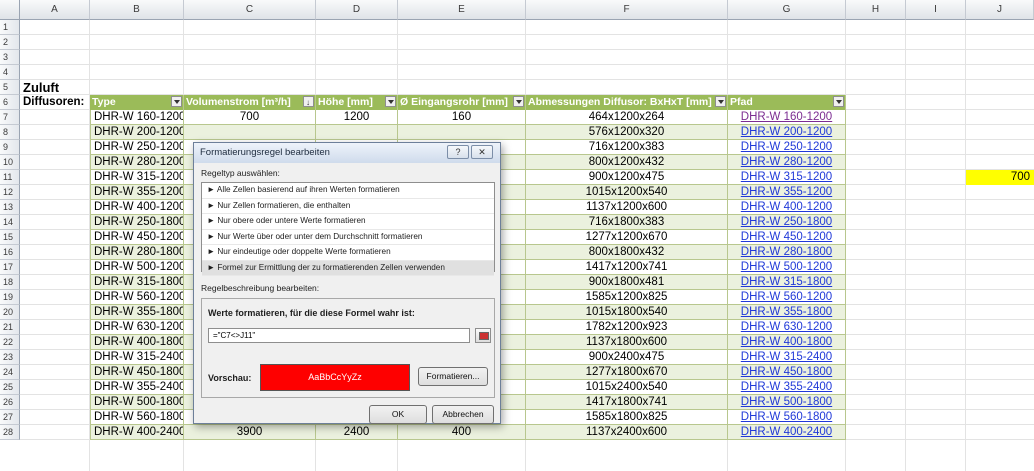 This screenshot has width=1034, height=471. What do you see at coordinates (10, 132) in the screenshot?
I see `row-header: 8` at bounding box center [10, 132].